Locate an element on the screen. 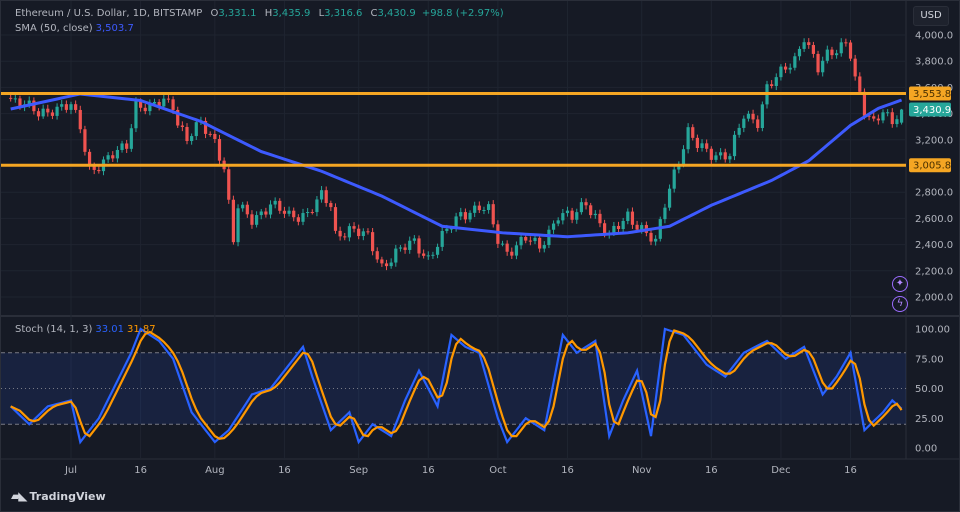  time-tick-label: Nov is located at coordinates (642, 470).